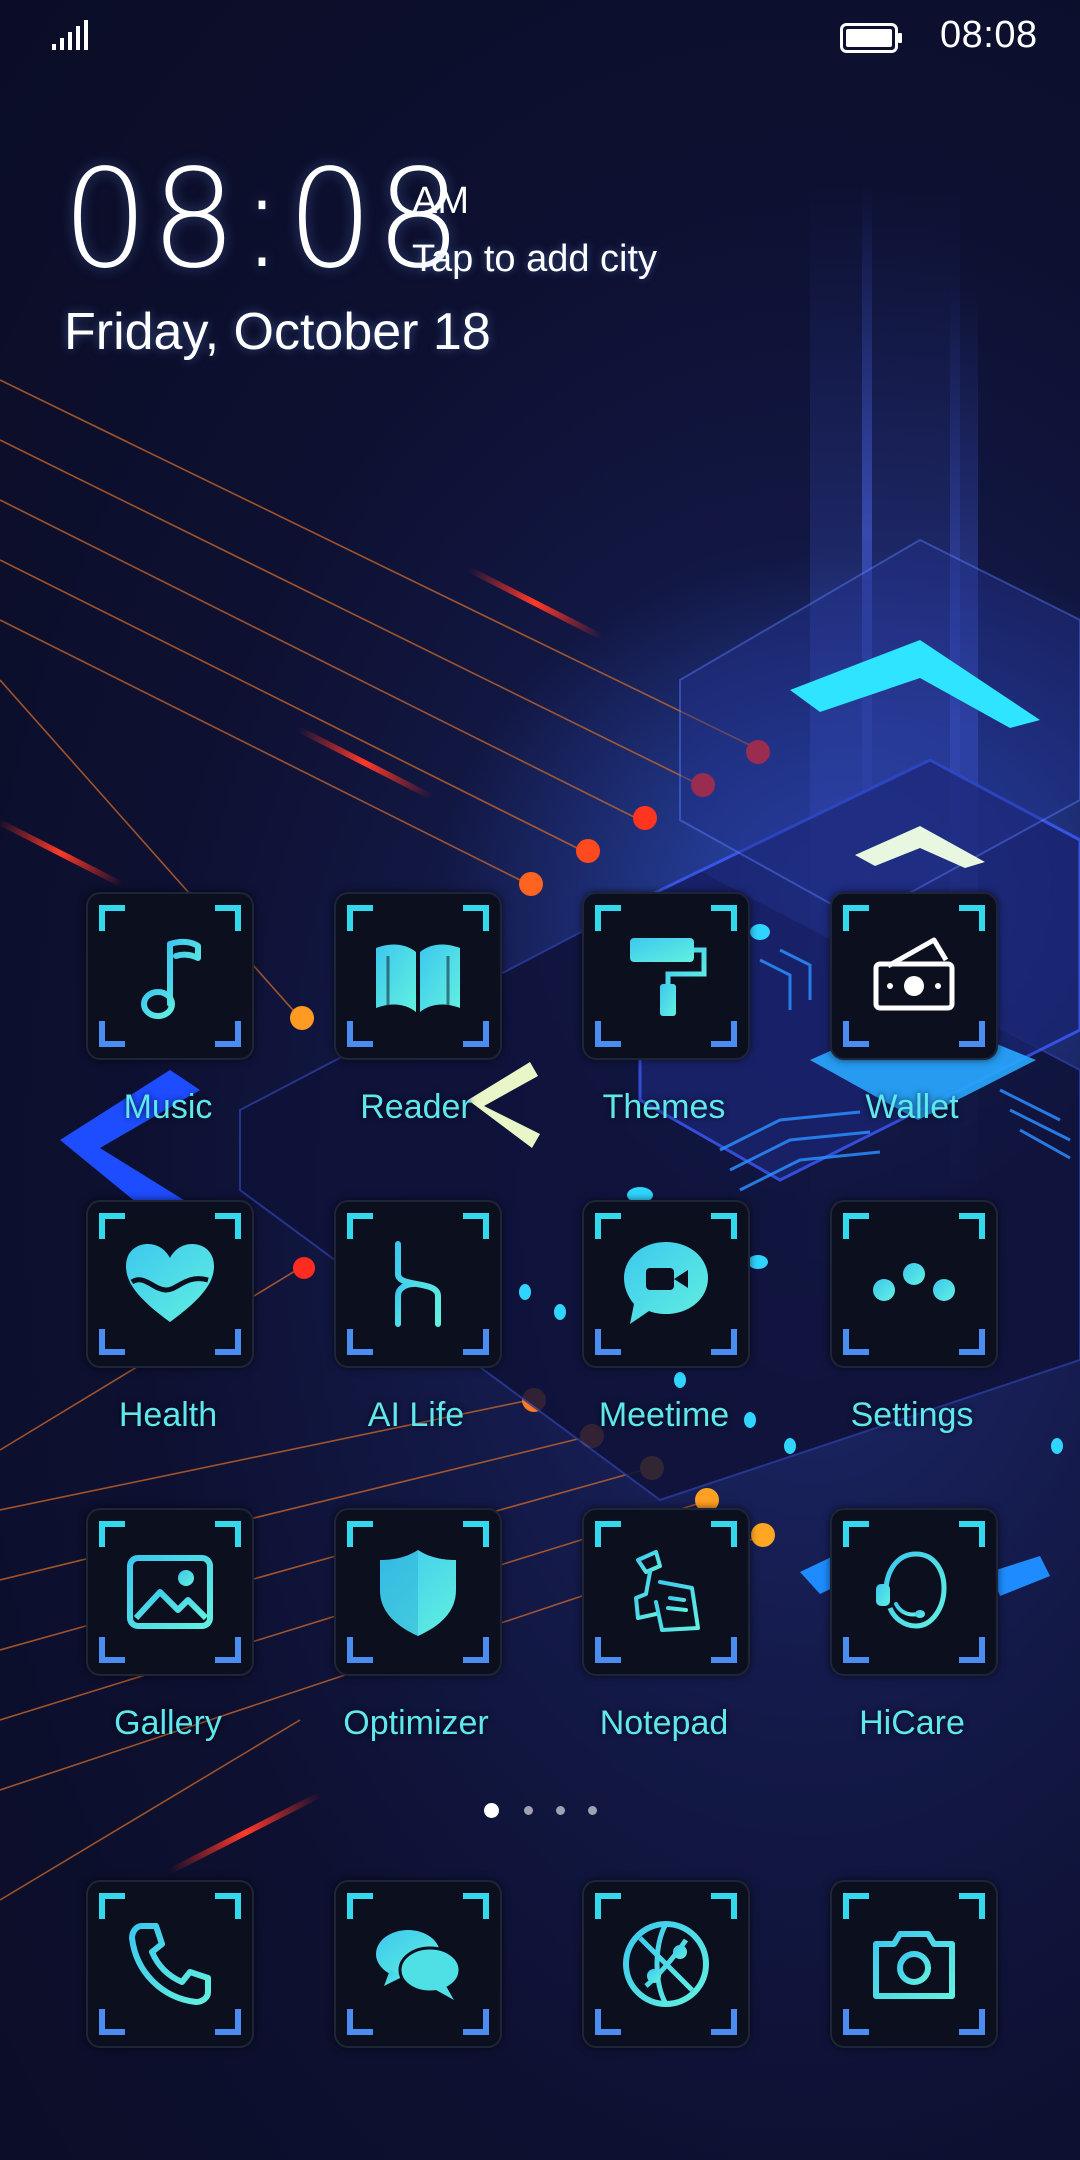 This screenshot has width=1080, height=2160. What do you see at coordinates (168, 1723) in the screenshot?
I see `app-label: Gallery` at bounding box center [168, 1723].